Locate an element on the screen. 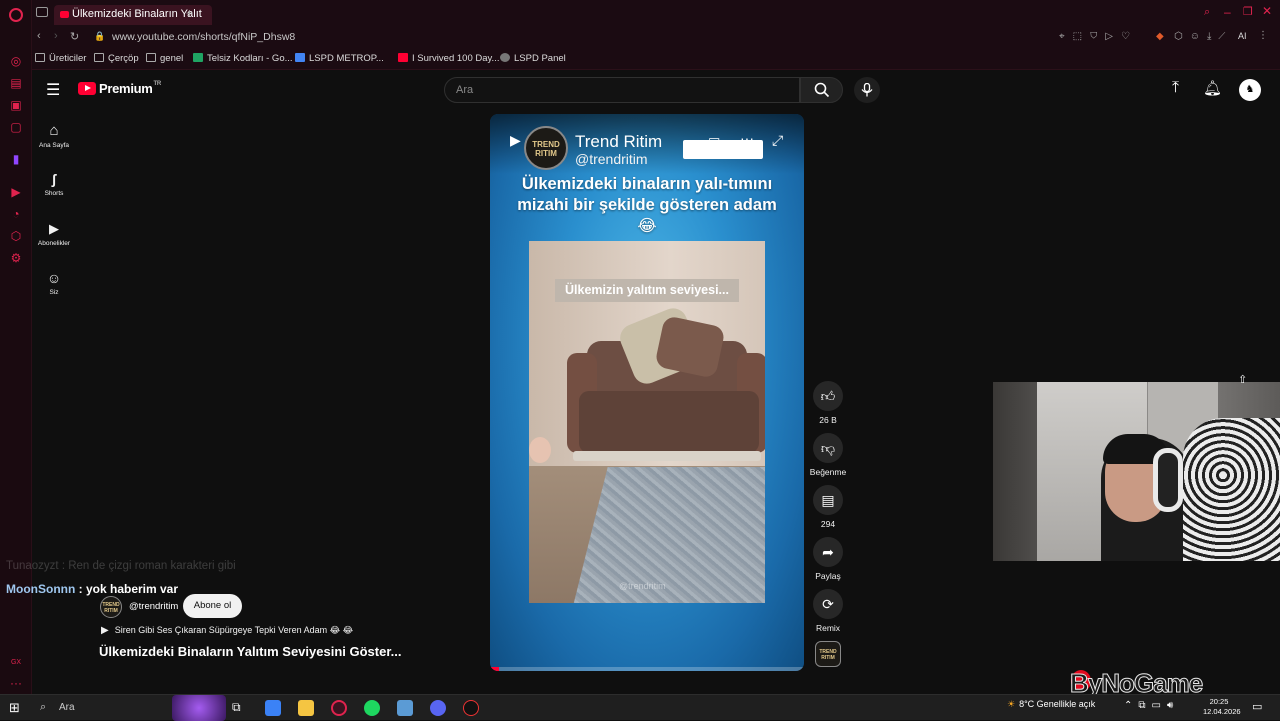 The width and height of the screenshot is (1280, 721). dislike-button: 👎︎ Beğenme is located at coordinates (828, 455).